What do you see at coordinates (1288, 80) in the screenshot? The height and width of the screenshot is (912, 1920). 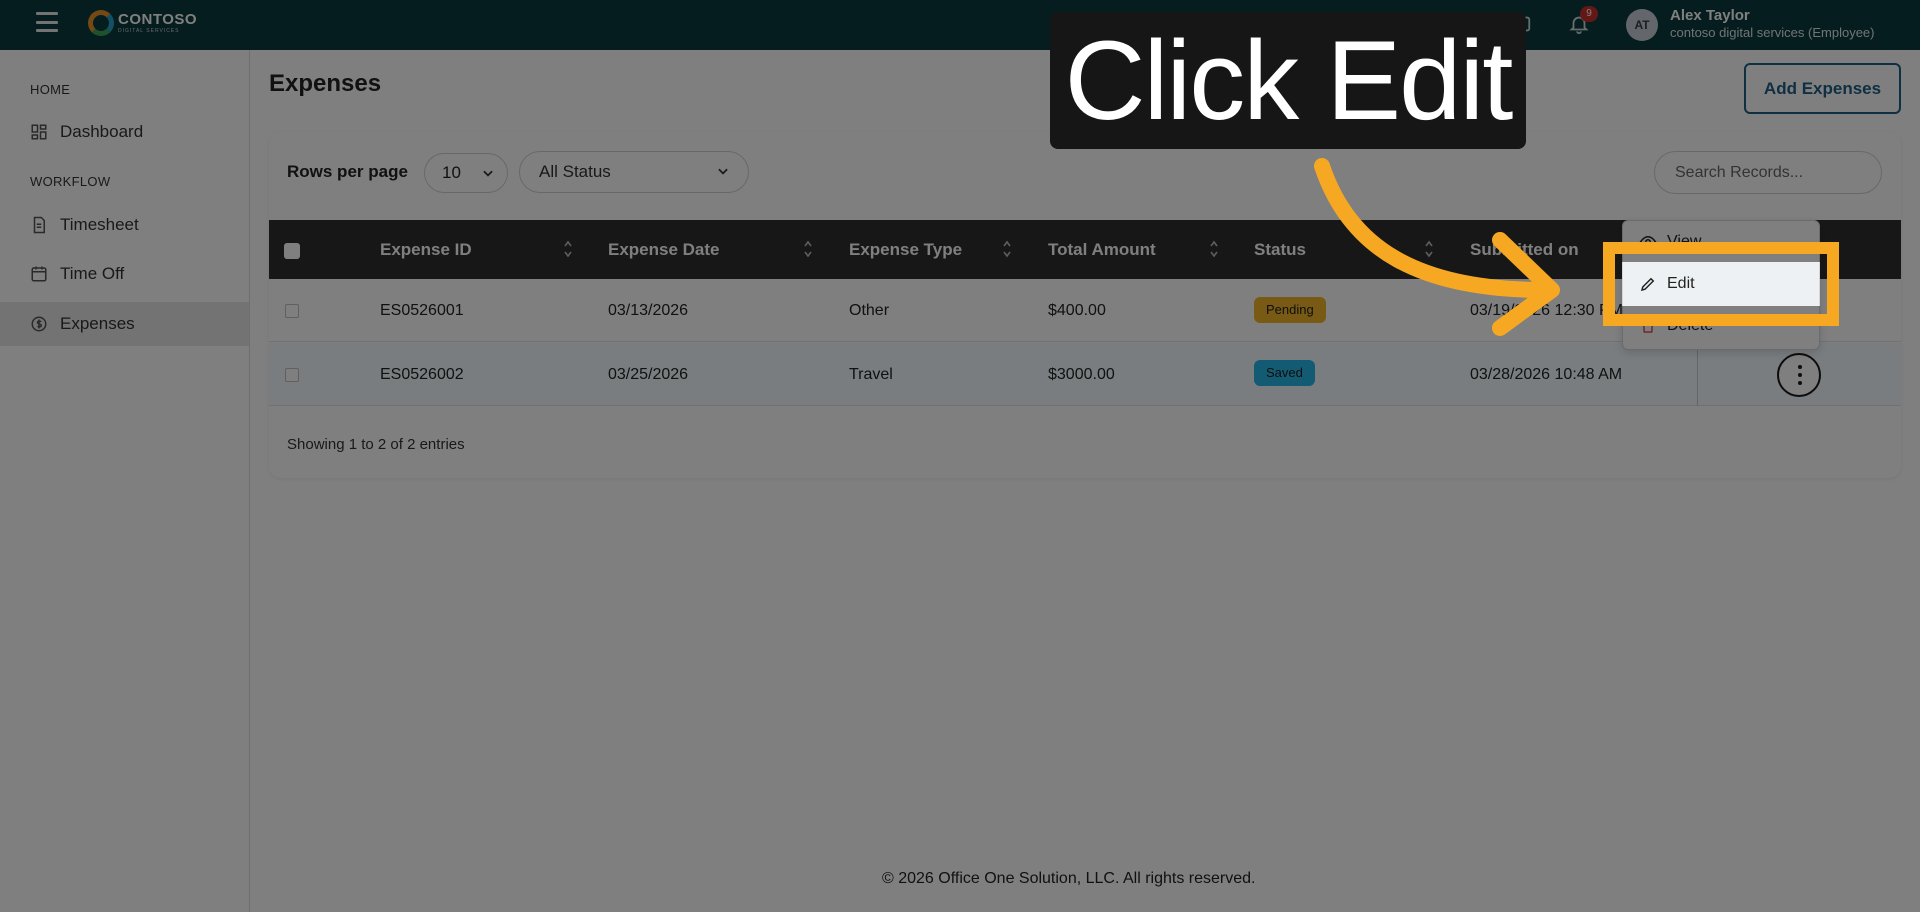 I see `tutorial-callout: Click Edit` at bounding box center [1288, 80].